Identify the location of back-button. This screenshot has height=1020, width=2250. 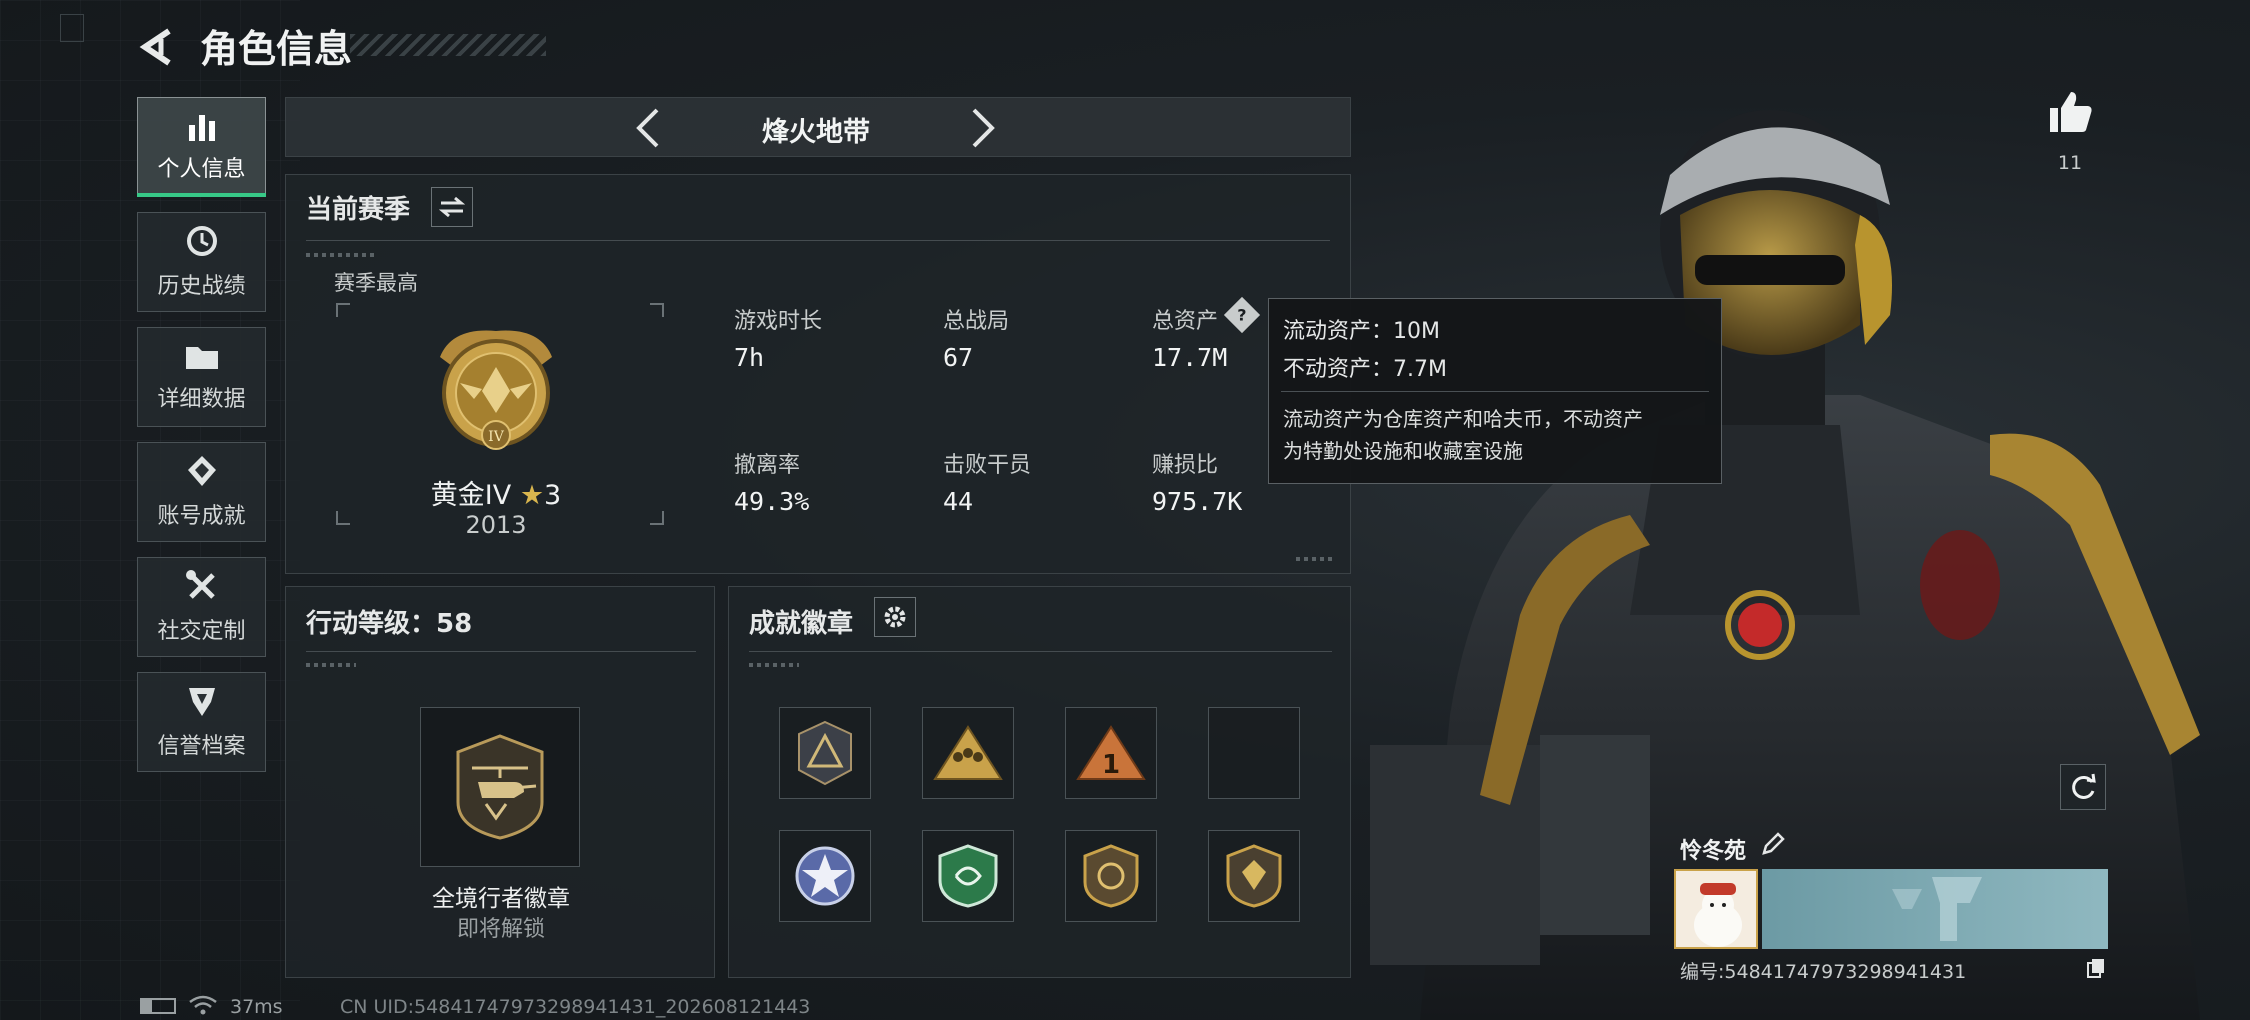
(159, 47).